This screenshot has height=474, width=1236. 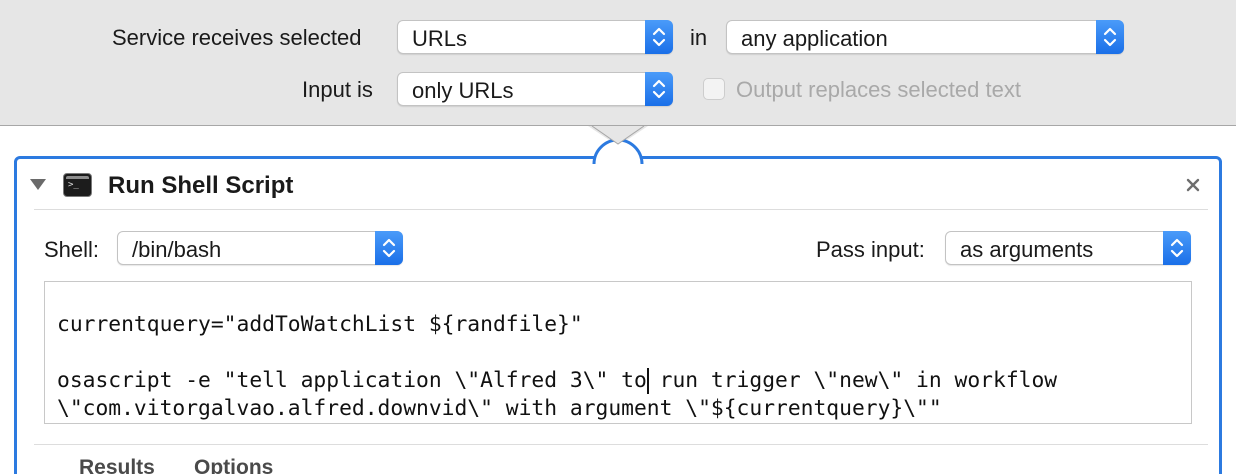 I want to click on input-type-popup: only URLs, so click(x=535, y=89).